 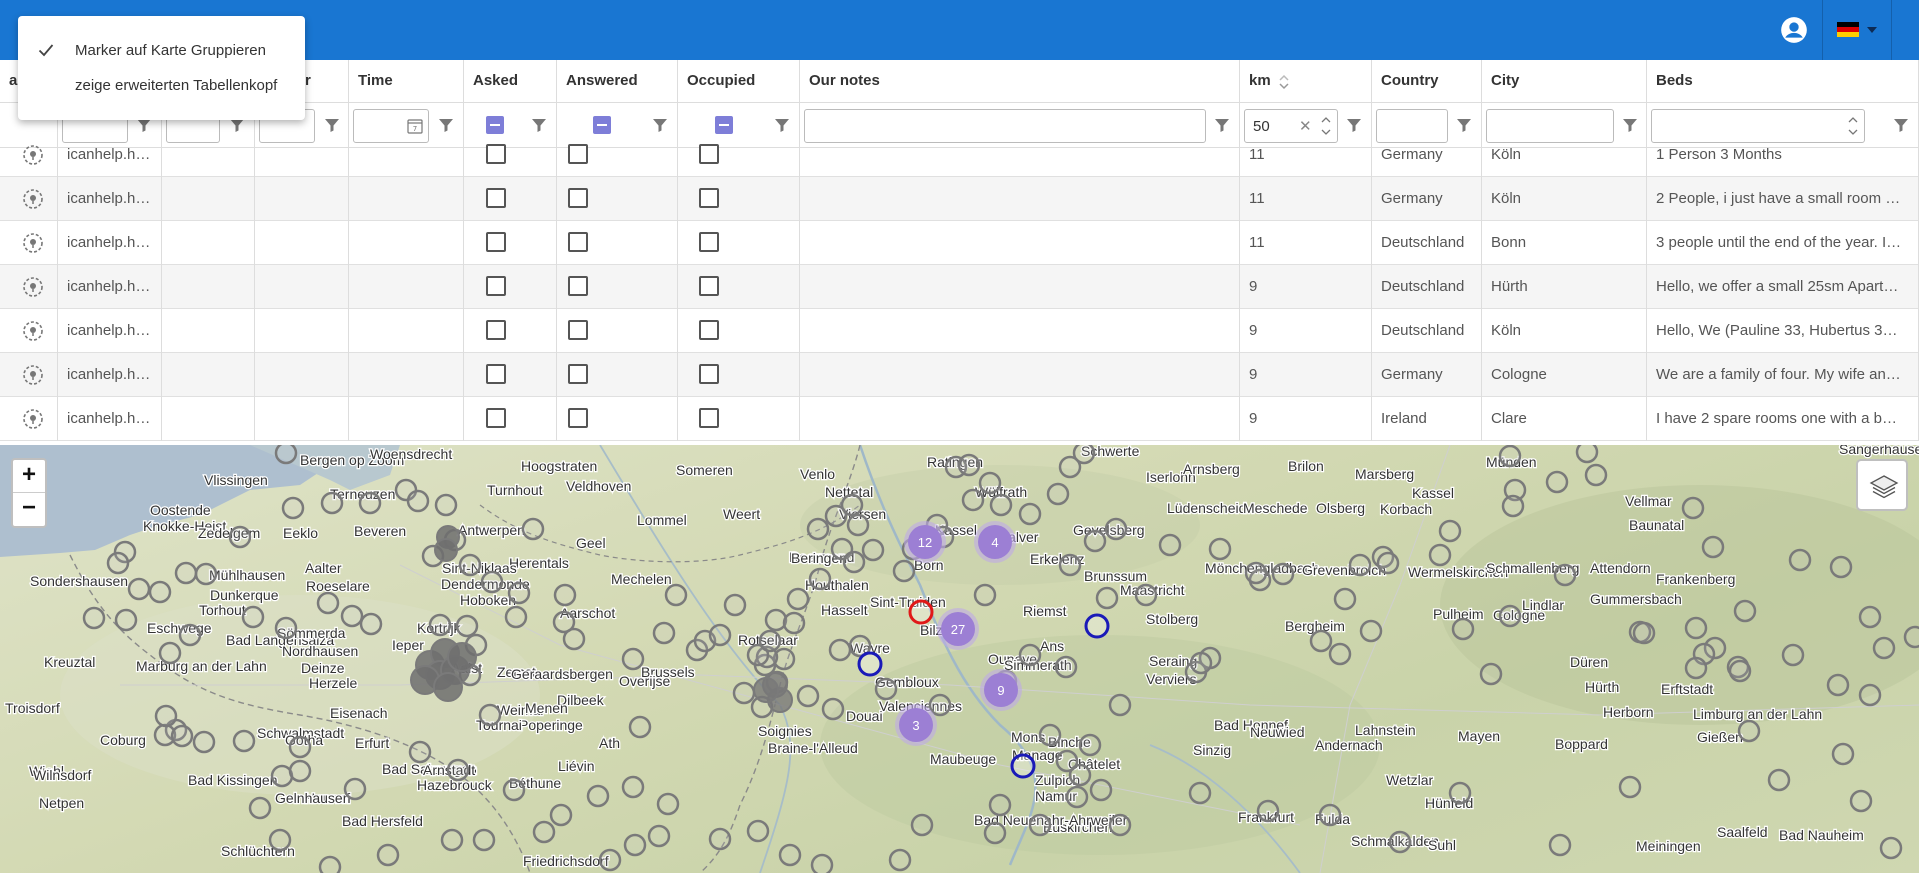 I want to click on answered-indeterminate-checkbox, so click(x=602, y=125).